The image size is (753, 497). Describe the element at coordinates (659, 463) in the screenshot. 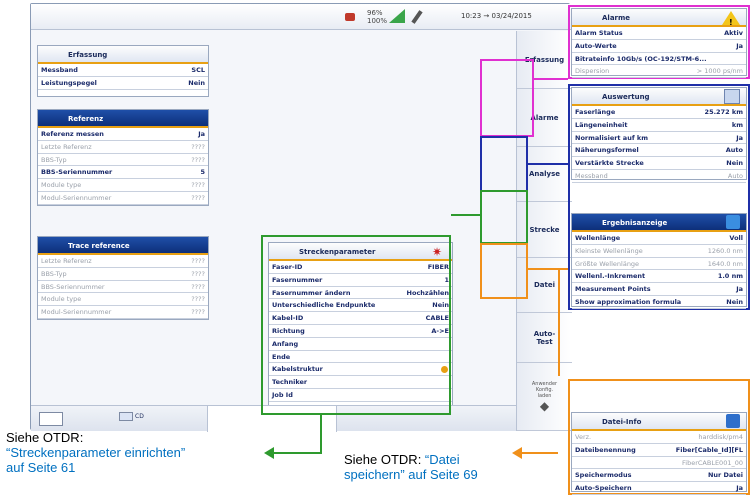

I see `row-dateiname-preview: FiberCABLE001_00` at that location.